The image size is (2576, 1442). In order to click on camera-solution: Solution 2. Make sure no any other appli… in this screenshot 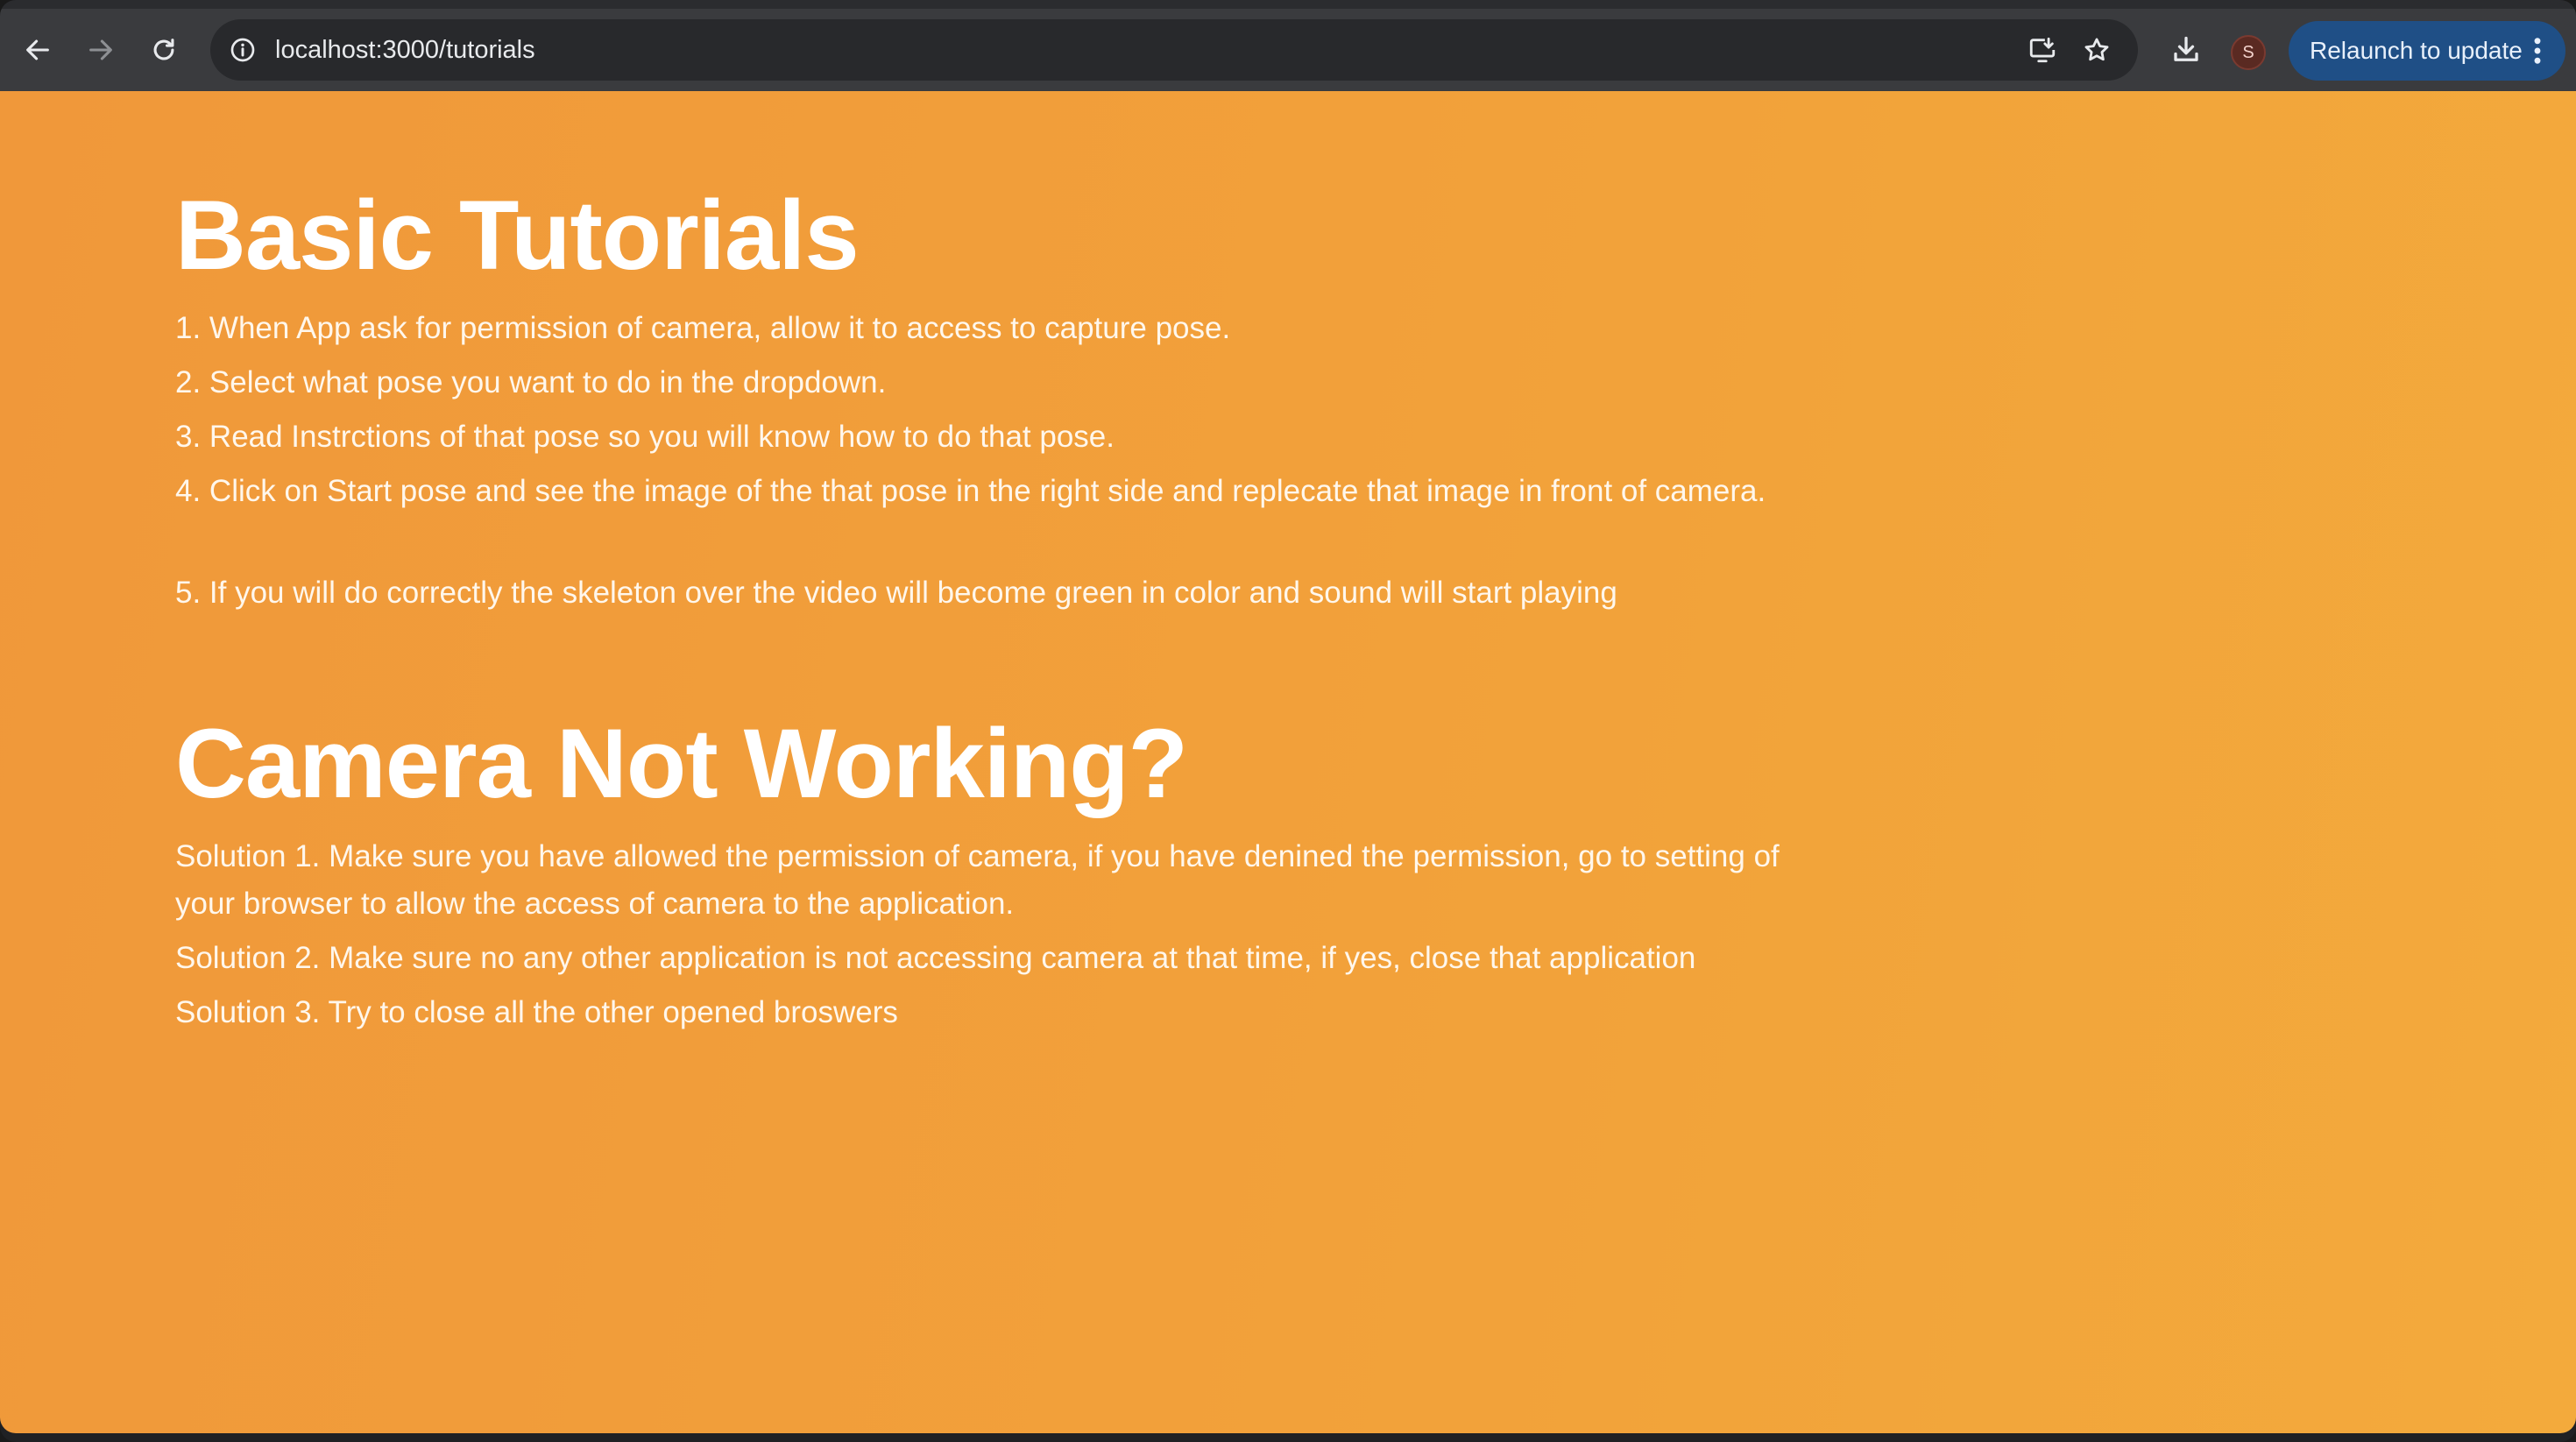, I will do `click(935, 958)`.